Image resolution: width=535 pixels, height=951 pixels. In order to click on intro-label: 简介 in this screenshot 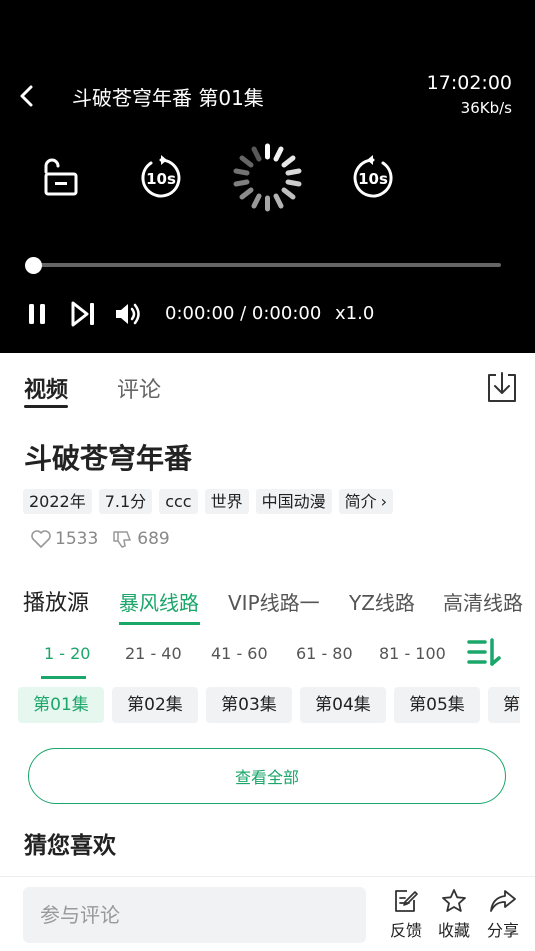, I will do `click(360, 501)`.